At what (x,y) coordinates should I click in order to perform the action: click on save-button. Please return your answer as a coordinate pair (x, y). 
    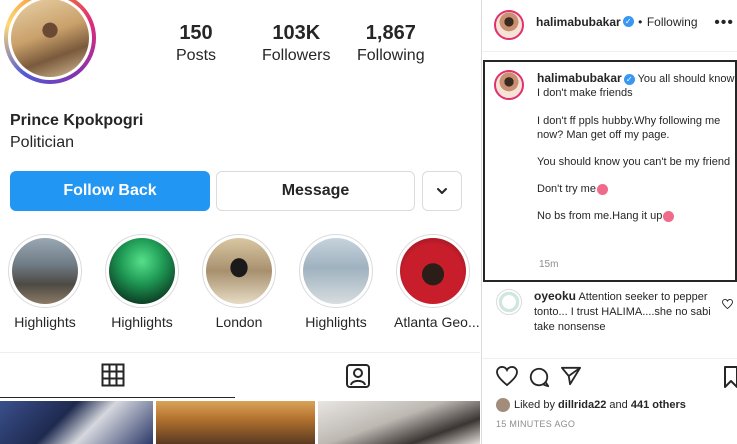
    Looking at the image, I should click on (730, 379).